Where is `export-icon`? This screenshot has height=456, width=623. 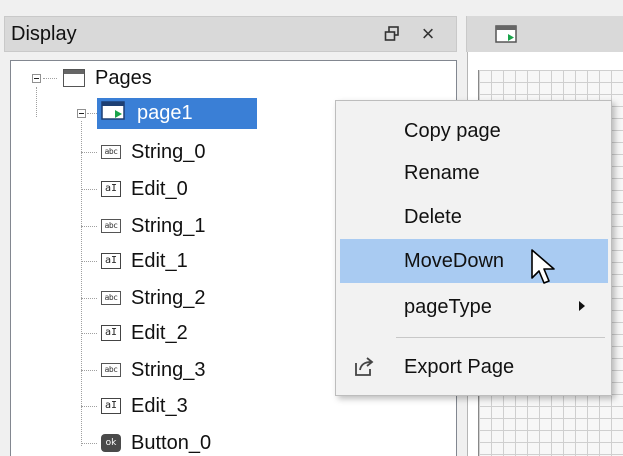 export-icon is located at coordinates (364, 369).